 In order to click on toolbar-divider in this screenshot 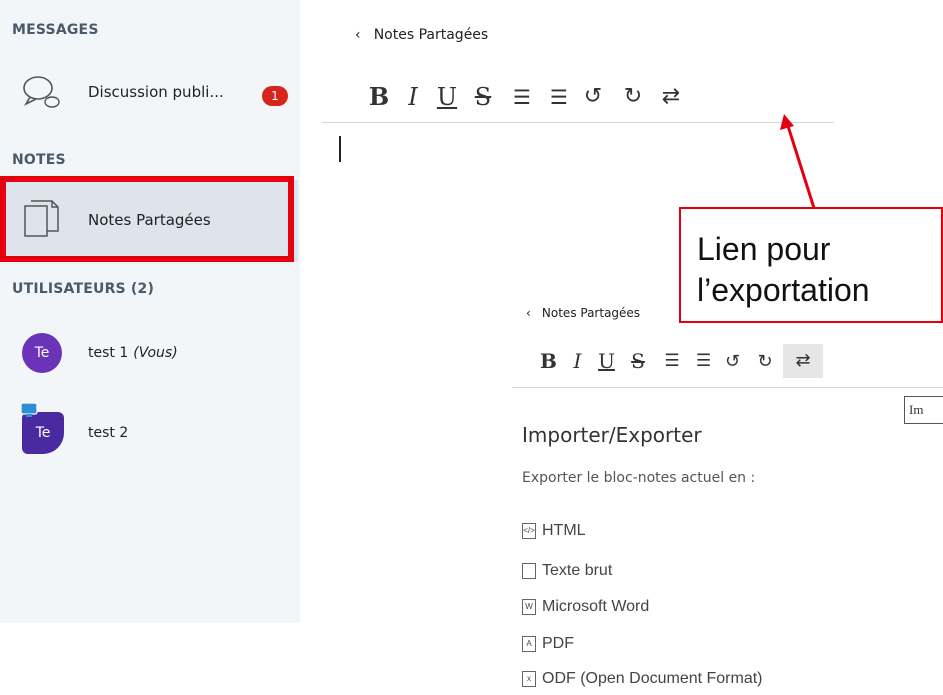, I will do `click(578, 122)`.